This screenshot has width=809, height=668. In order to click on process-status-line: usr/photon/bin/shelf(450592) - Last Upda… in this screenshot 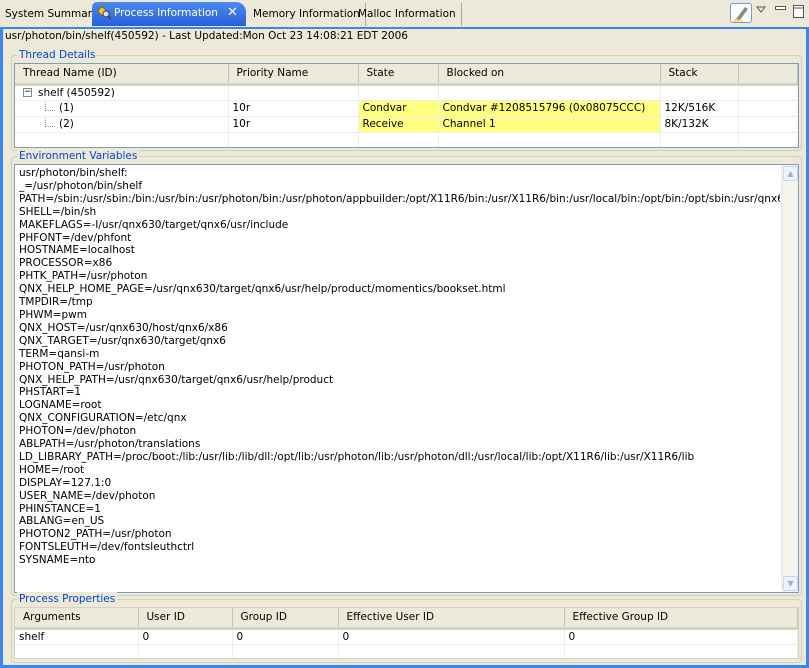, I will do `click(206, 36)`.